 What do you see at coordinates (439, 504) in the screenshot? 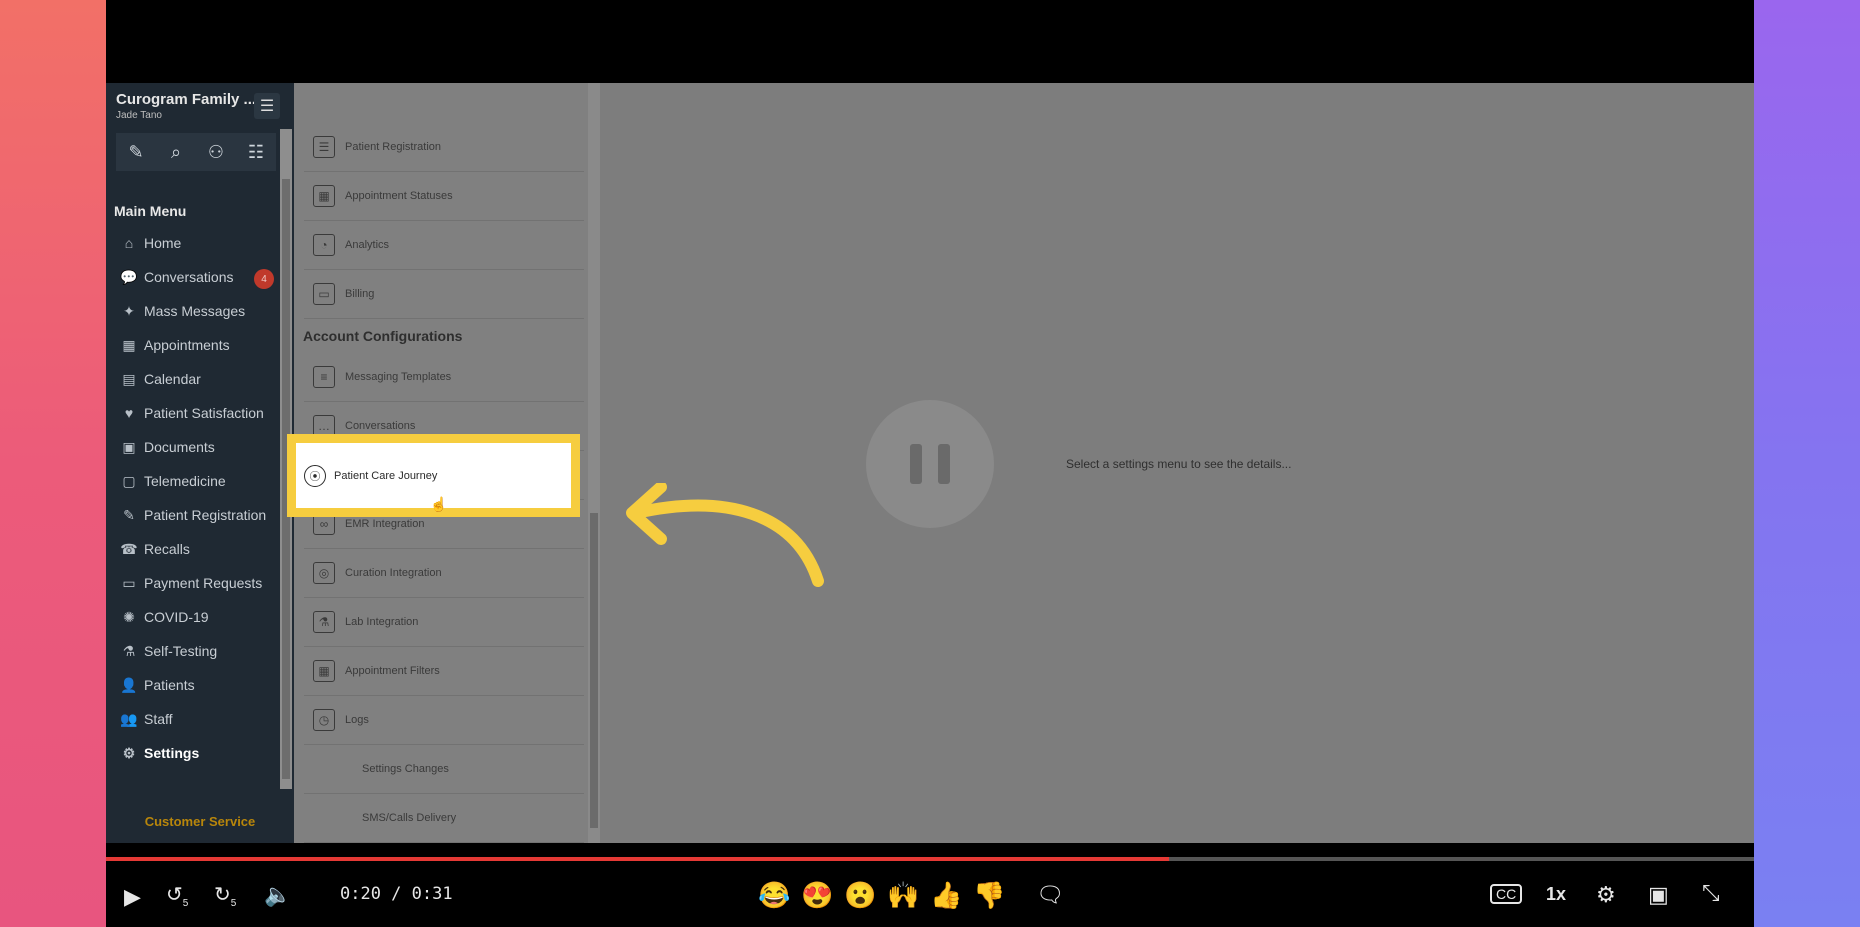
I see `mouse-cursor-icon: ☝` at bounding box center [439, 504].